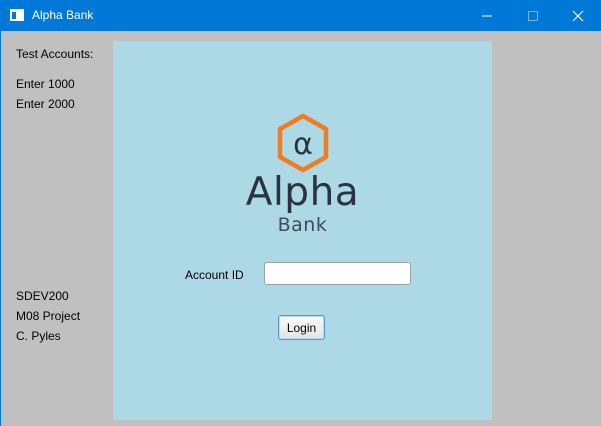 The width and height of the screenshot is (601, 426). I want to click on test-account-item: Enter 2000, so click(45, 104).